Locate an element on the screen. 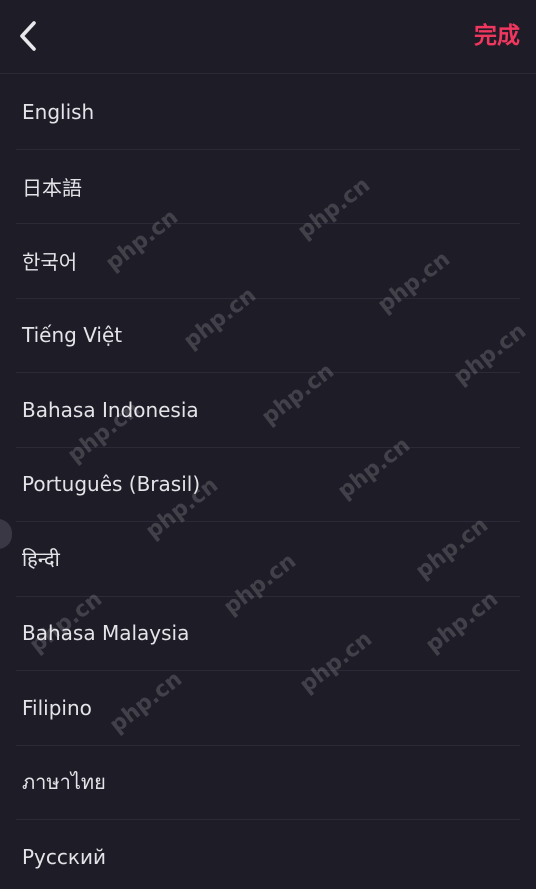 The image size is (536, 889). language-item-filipino: Filipino is located at coordinates (268, 708).